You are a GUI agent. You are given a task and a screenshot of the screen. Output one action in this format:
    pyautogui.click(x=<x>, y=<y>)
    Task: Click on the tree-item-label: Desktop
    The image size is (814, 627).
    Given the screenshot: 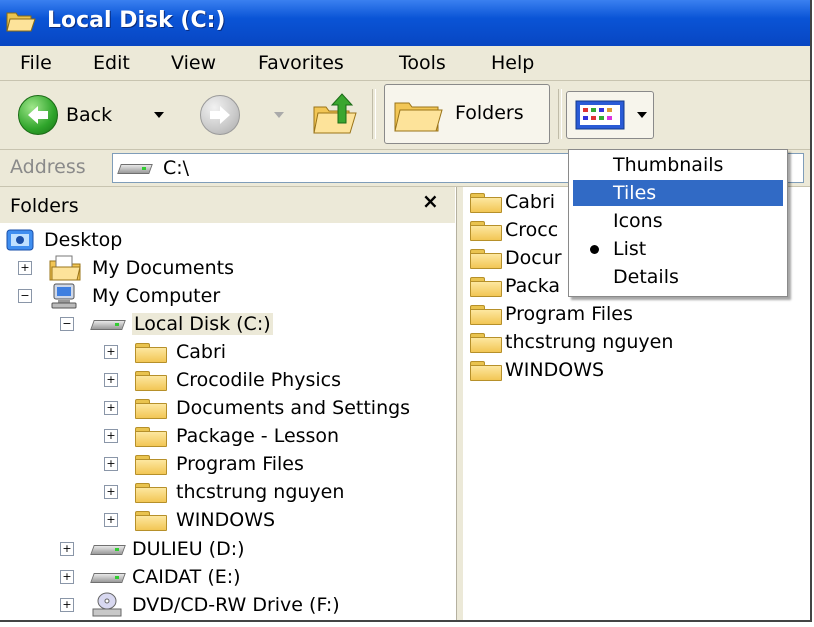 What is the action you would take?
    pyautogui.click(x=83, y=240)
    